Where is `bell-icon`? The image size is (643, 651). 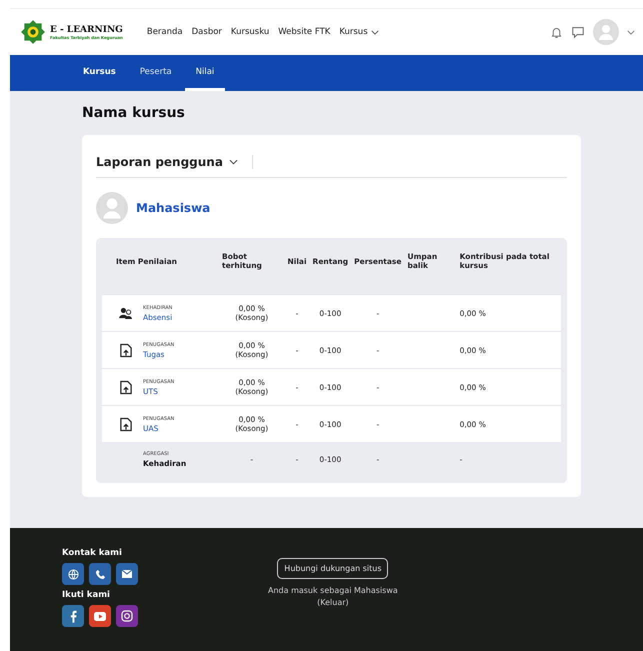
bell-icon is located at coordinates (556, 32).